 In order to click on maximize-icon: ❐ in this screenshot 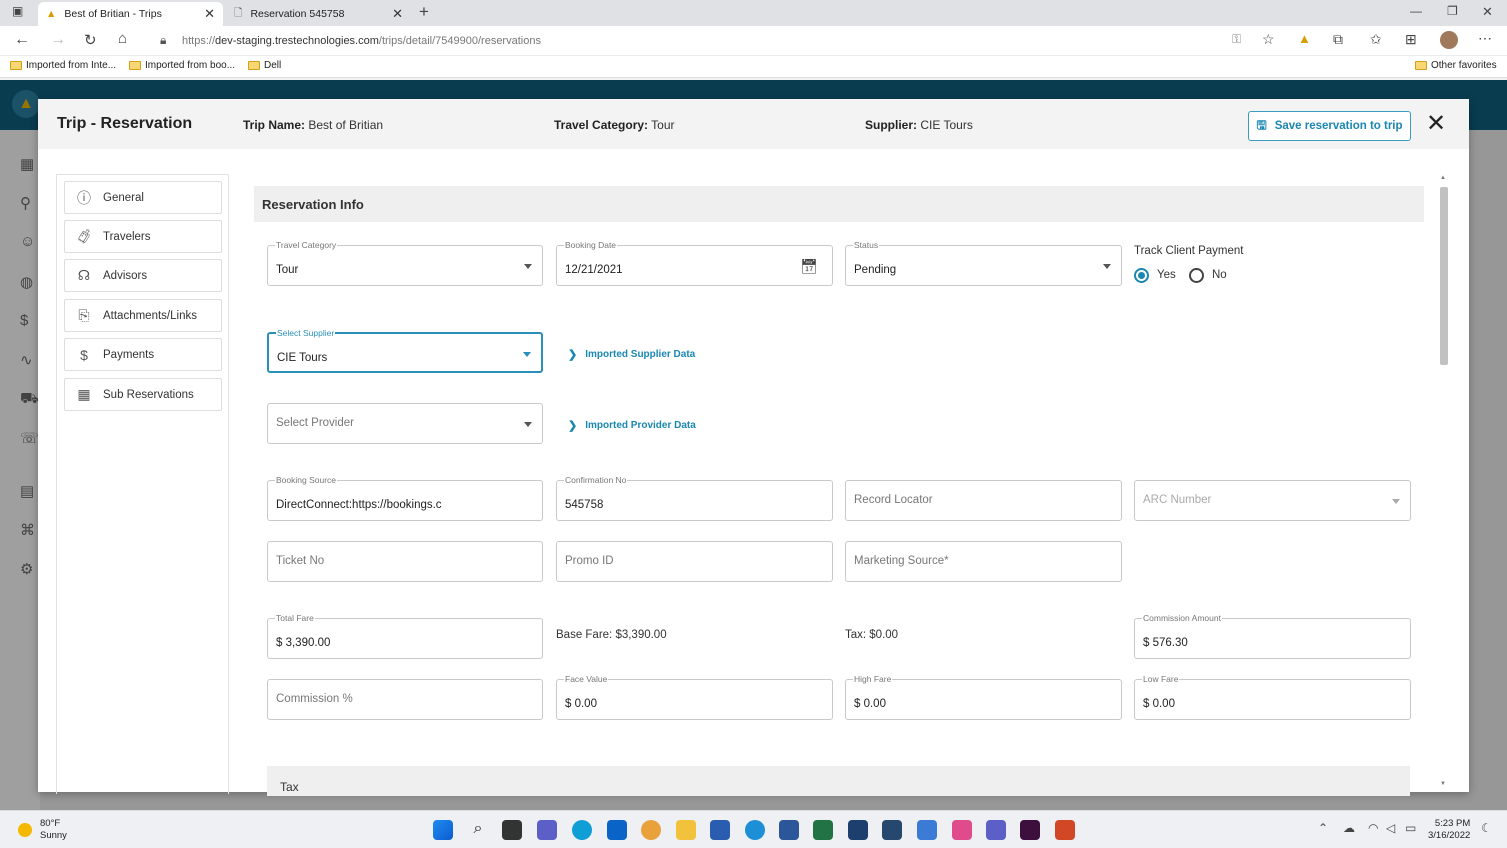, I will do `click(1452, 11)`.